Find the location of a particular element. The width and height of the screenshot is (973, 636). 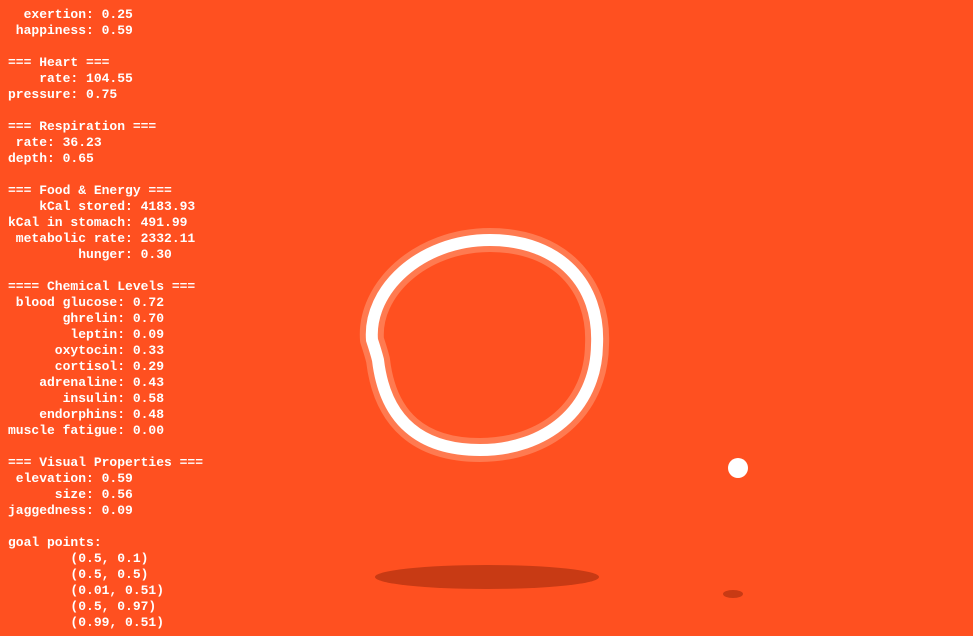

stats-line: === Heart === is located at coordinates (59, 62).